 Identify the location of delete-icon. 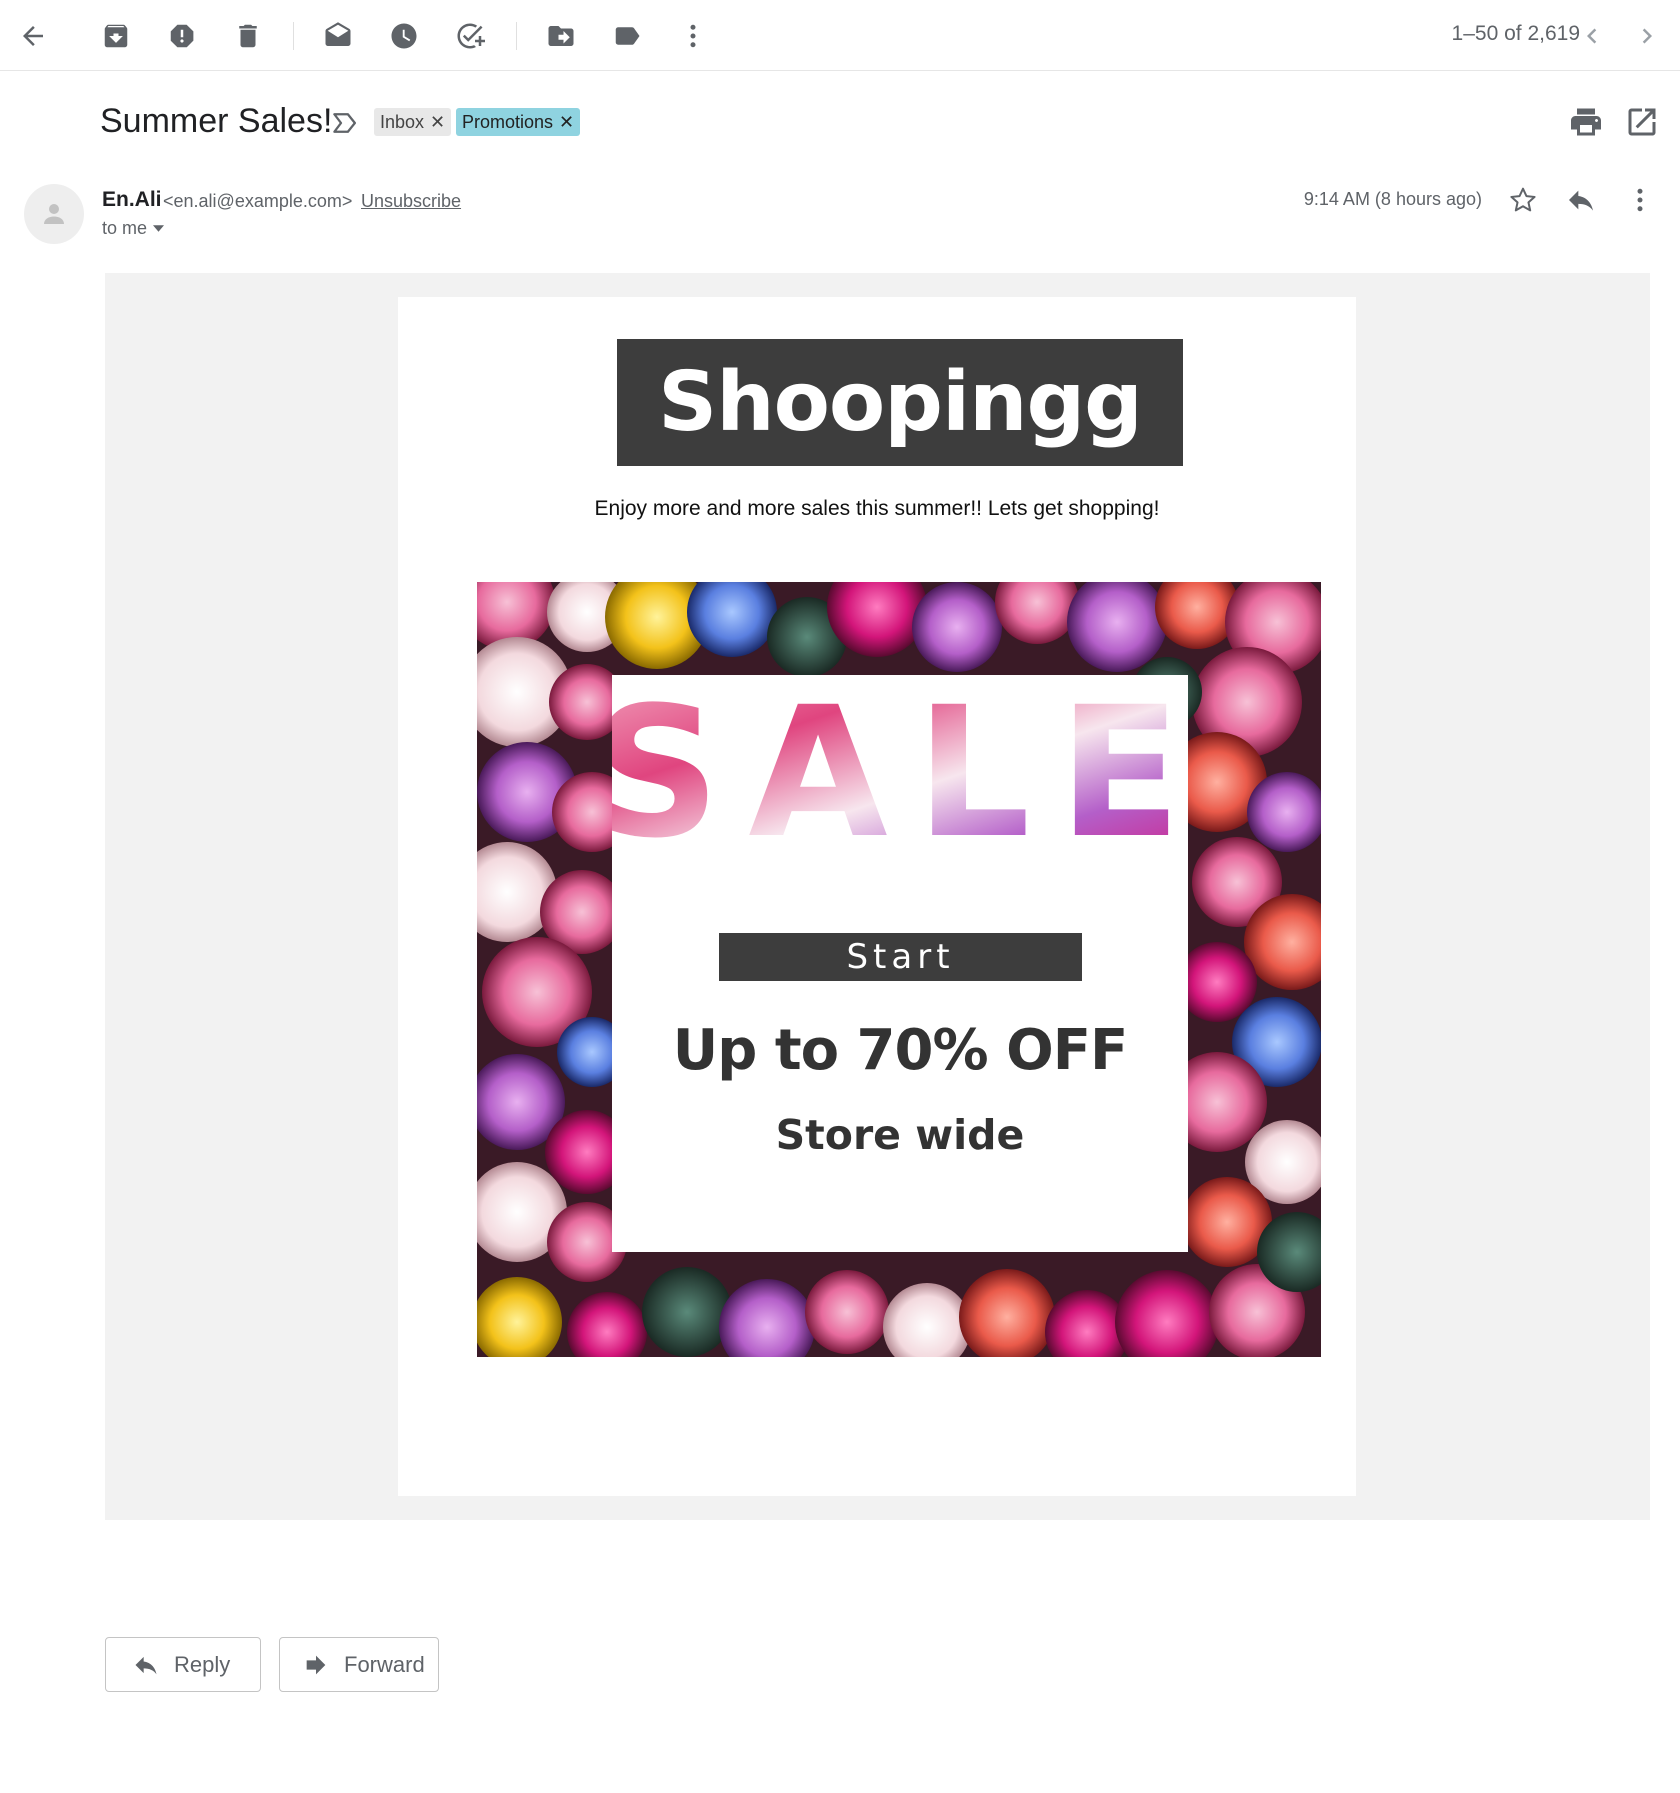
(248, 36).